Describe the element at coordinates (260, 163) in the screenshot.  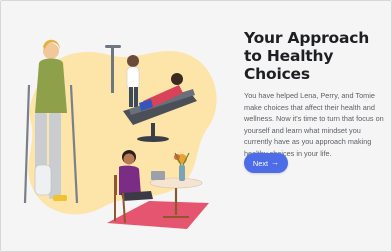
I see `next-button-label: Next` at that location.